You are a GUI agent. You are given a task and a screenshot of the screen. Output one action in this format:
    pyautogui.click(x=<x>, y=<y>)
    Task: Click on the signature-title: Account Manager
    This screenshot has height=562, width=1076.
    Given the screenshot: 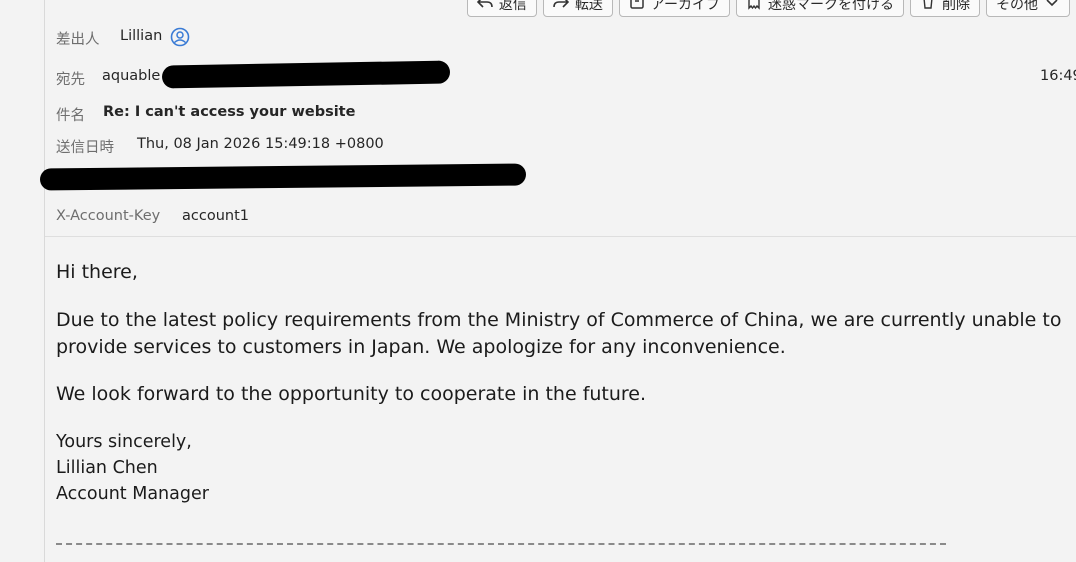 What is the action you would take?
    pyautogui.click(x=132, y=494)
    